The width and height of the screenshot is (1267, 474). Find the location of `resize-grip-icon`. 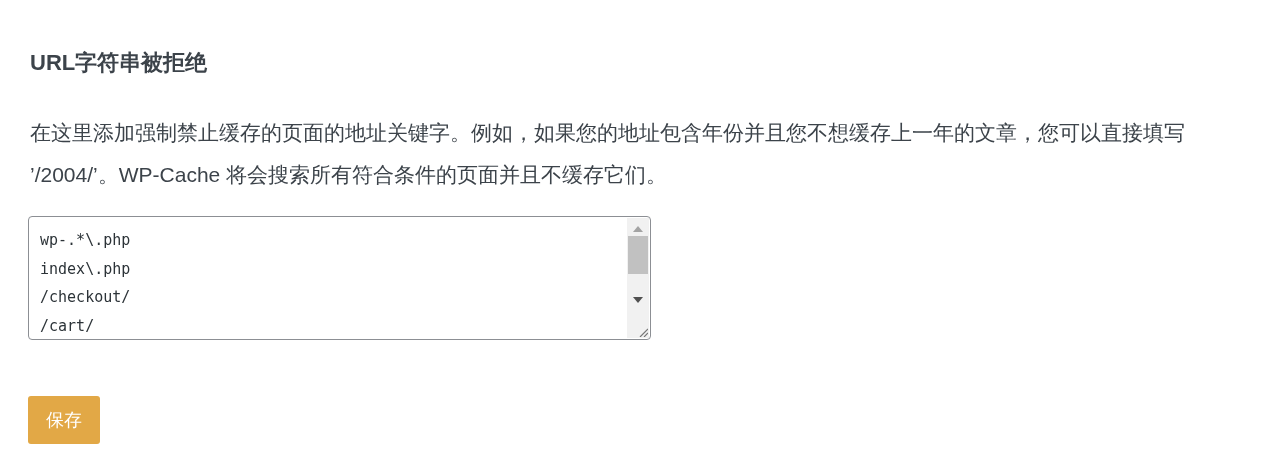

resize-grip-icon is located at coordinates (643, 332).